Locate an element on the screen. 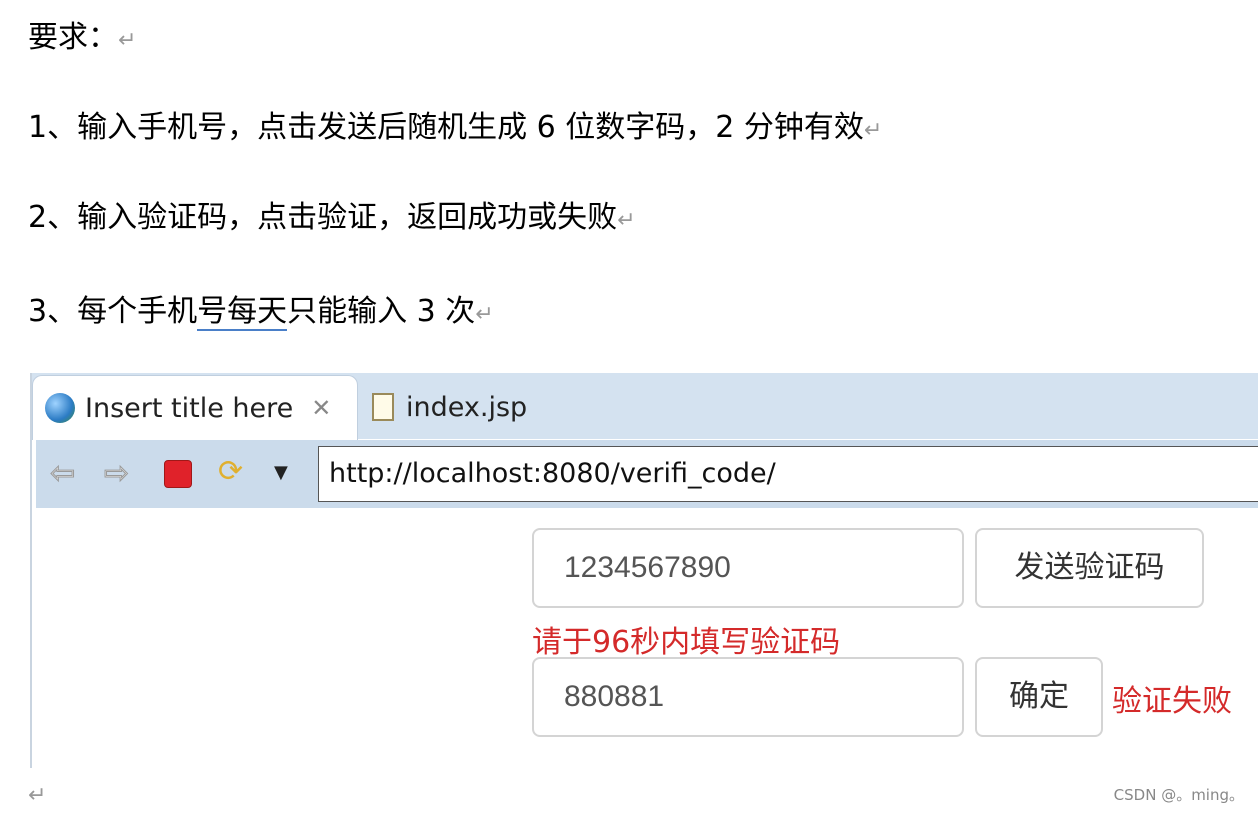 The height and width of the screenshot is (816, 1258). tab-index-jsp: index.jsp is located at coordinates (449, 407).